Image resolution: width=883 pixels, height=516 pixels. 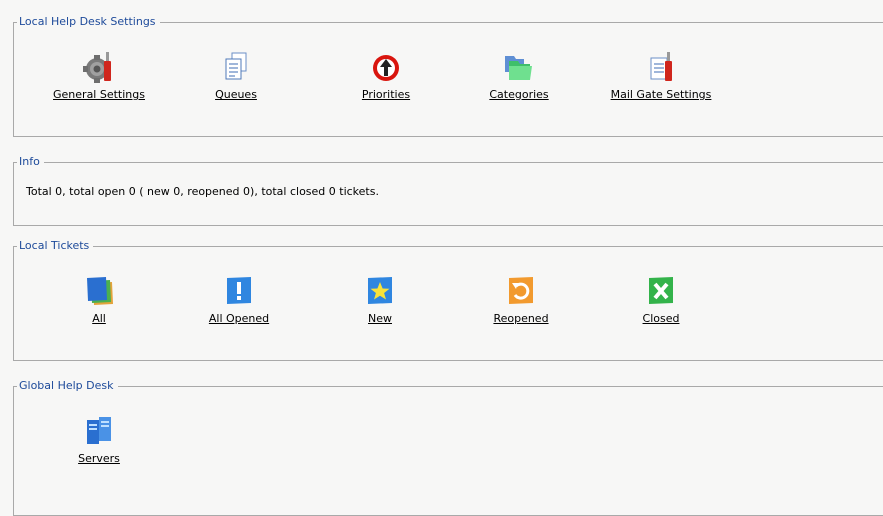 What do you see at coordinates (55, 246) in the screenshot?
I see `group-title: Local Tickets` at bounding box center [55, 246].